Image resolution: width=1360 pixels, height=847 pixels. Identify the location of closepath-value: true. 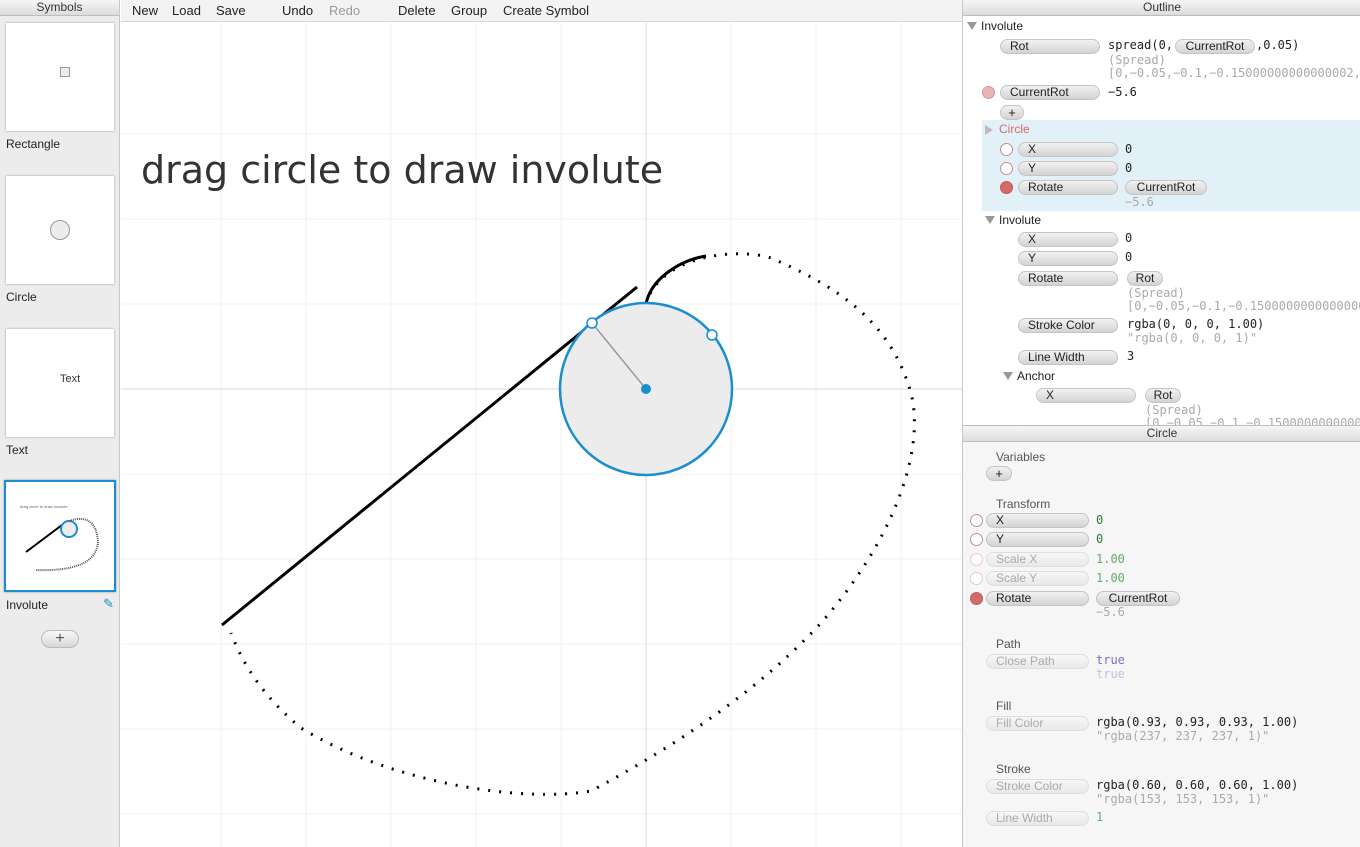
(1110, 660).